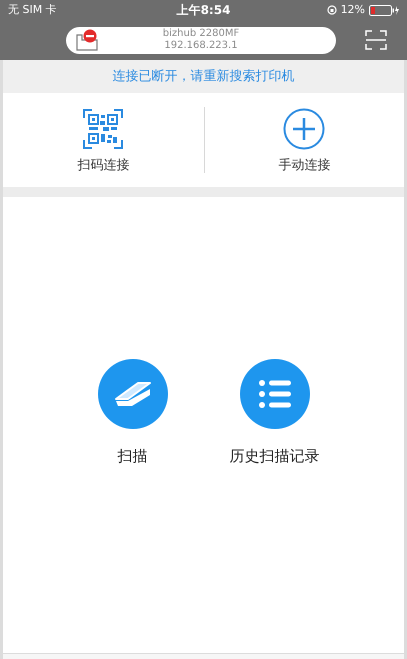 The width and height of the screenshot is (407, 659). What do you see at coordinates (331, 10) in the screenshot?
I see `rotation-lock-icon` at bounding box center [331, 10].